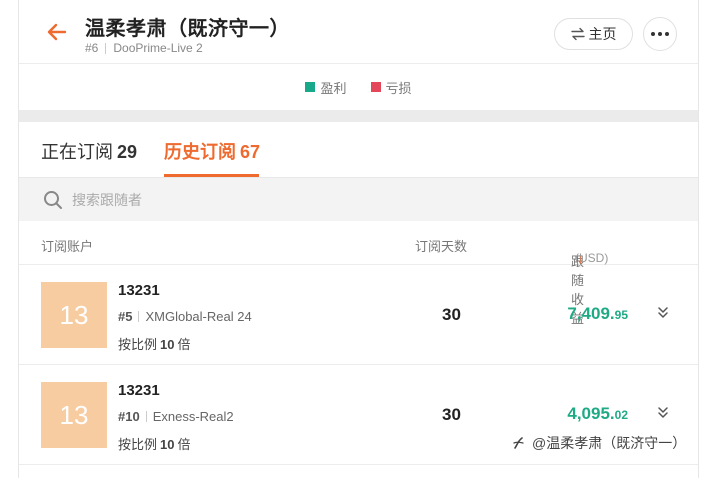 The image size is (716, 478). I want to click on watermark-text: @温柔孝肃（既济守一）, so click(609, 443).